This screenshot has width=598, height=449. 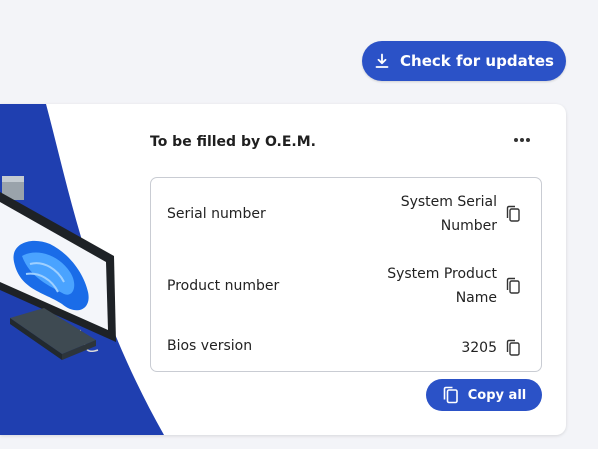 What do you see at coordinates (497, 395) in the screenshot?
I see `copy-all-label: Copy all` at bounding box center [497, 395].